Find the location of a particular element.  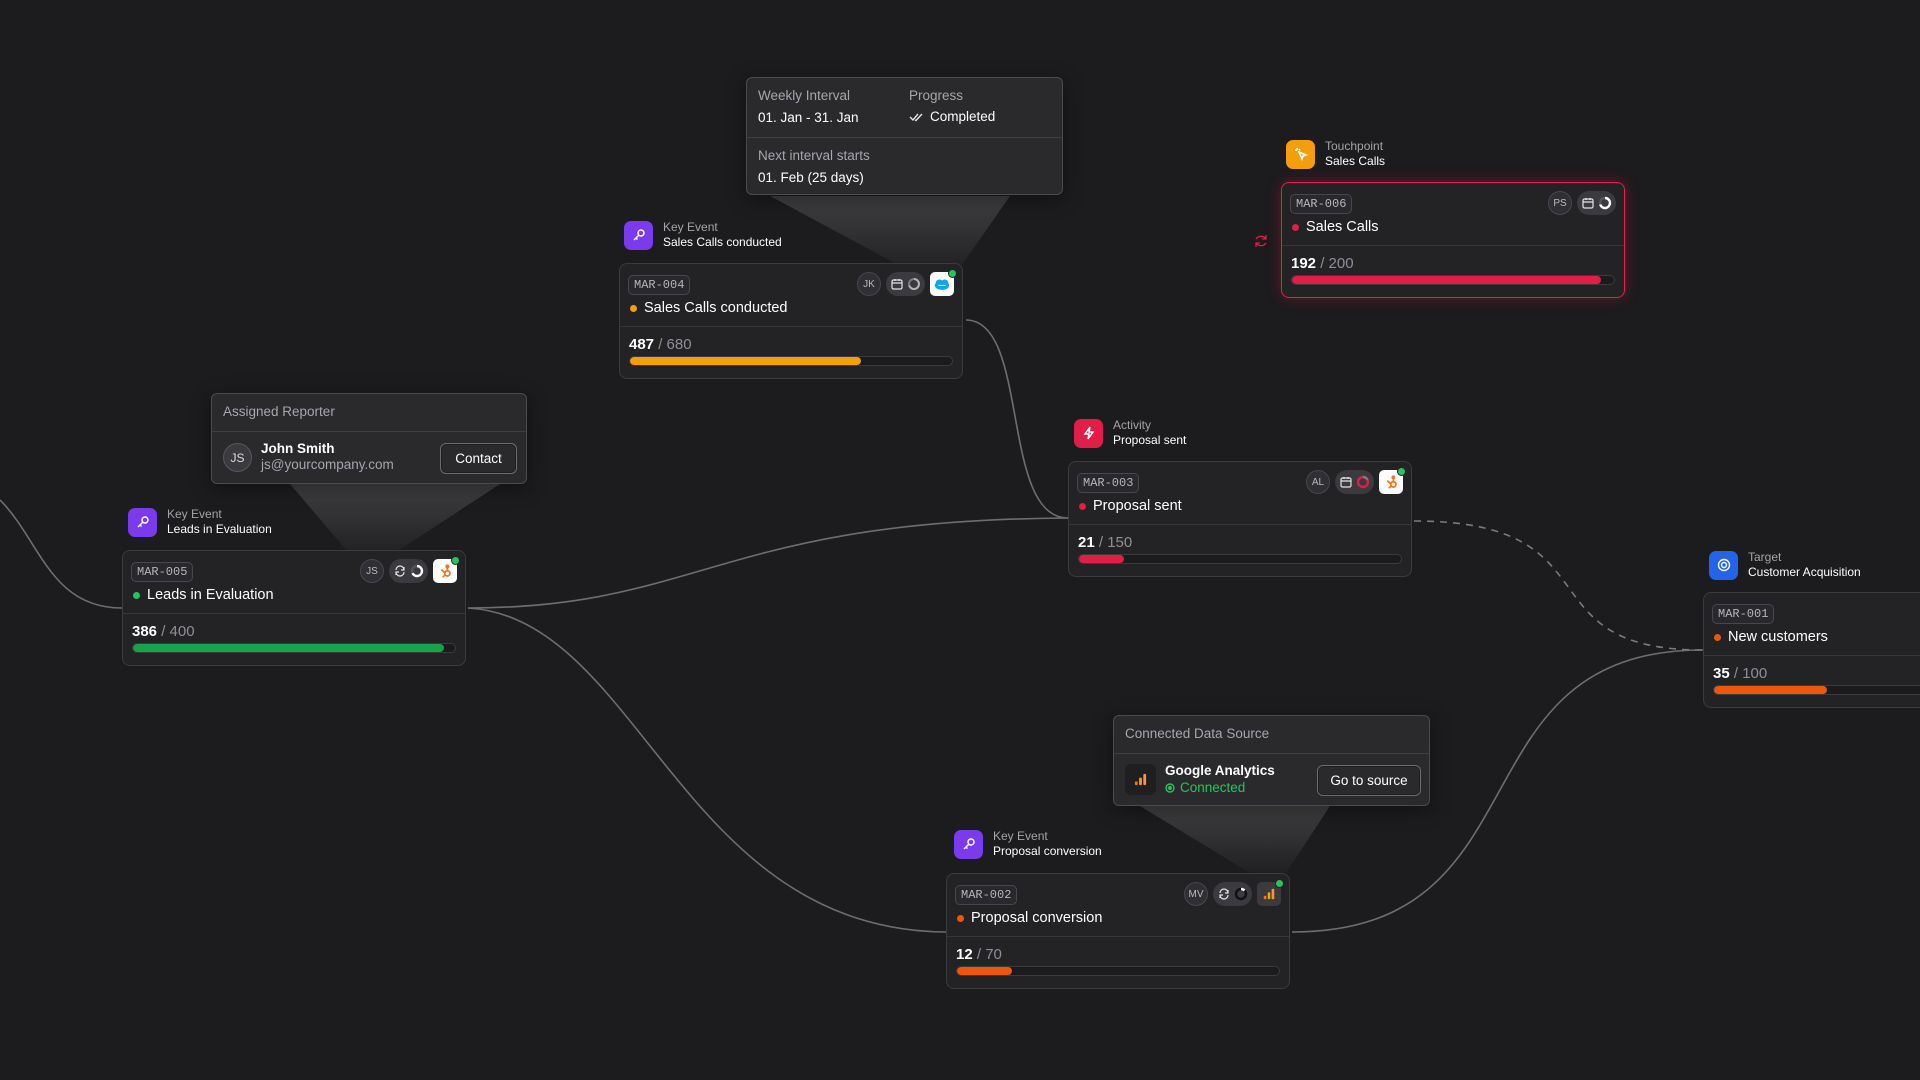

data-source-name: Google Analytics is located at coordinates (1220, 770).